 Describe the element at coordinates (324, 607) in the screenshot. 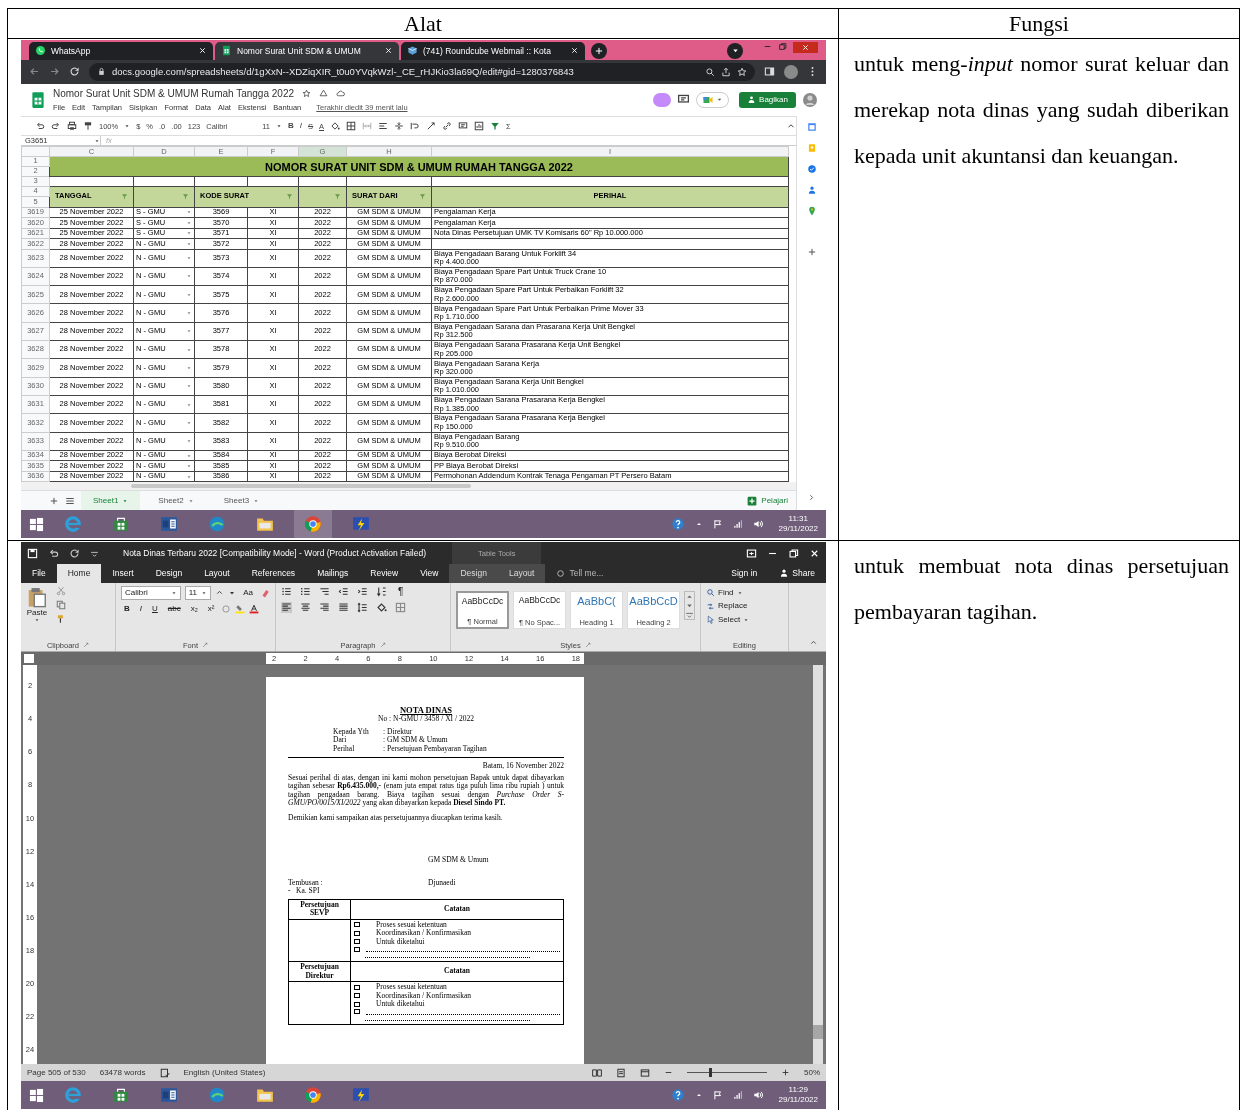

I see `align-right-icon` at that location.